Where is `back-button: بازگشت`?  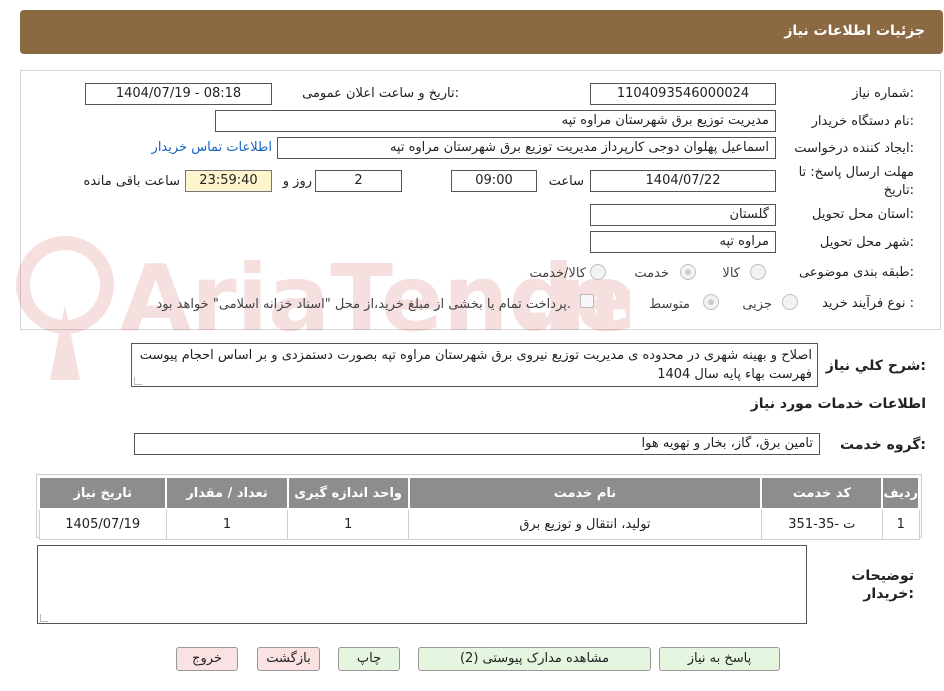 back-button: بازگشت is located at coordinates (288, 659).